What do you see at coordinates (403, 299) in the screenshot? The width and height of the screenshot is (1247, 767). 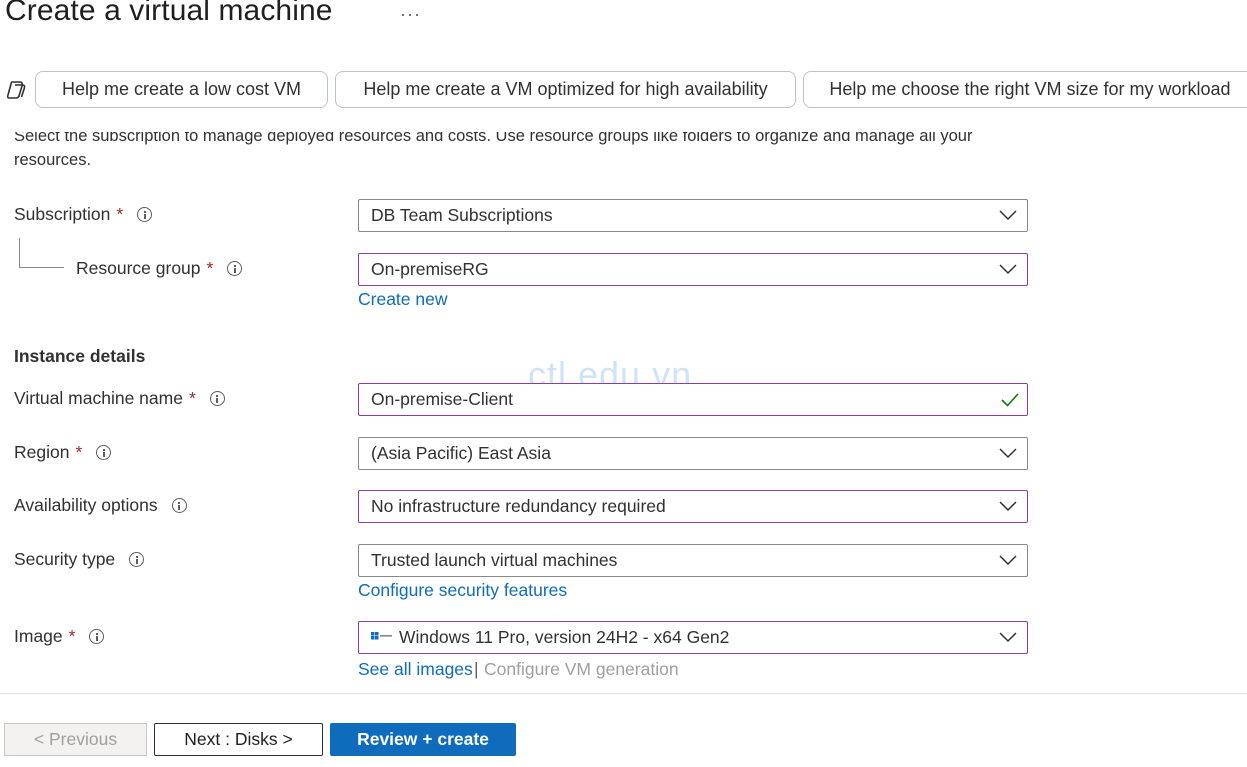 I see `create-new-link: Create new` at bounding box center [403, 299].